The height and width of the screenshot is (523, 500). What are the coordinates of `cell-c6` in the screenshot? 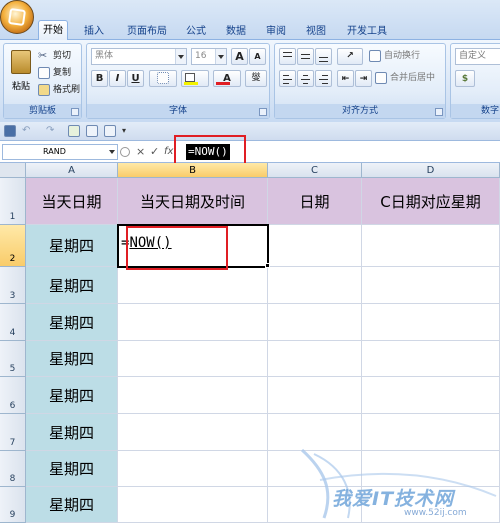 It's located at (315, 395).